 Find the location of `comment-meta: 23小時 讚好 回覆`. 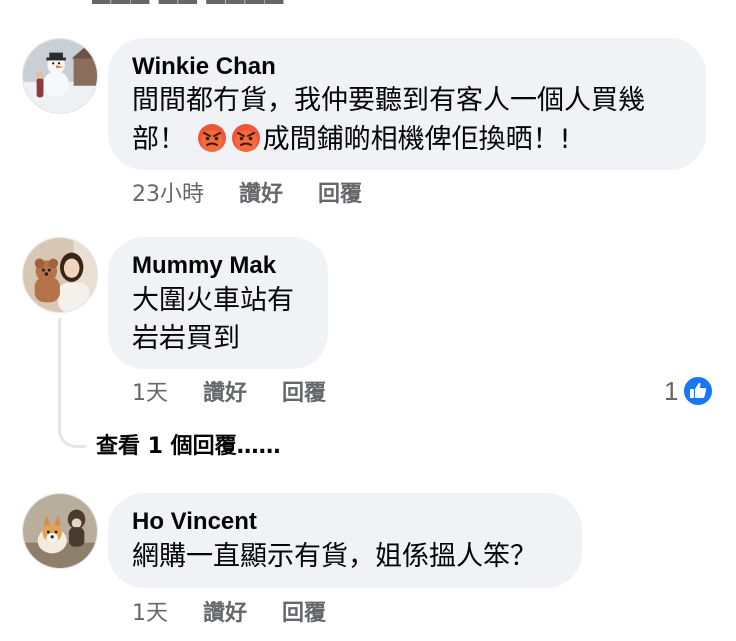

comment-meta: 23小時 讚好 回覆 is located at coordinates (247, 195).